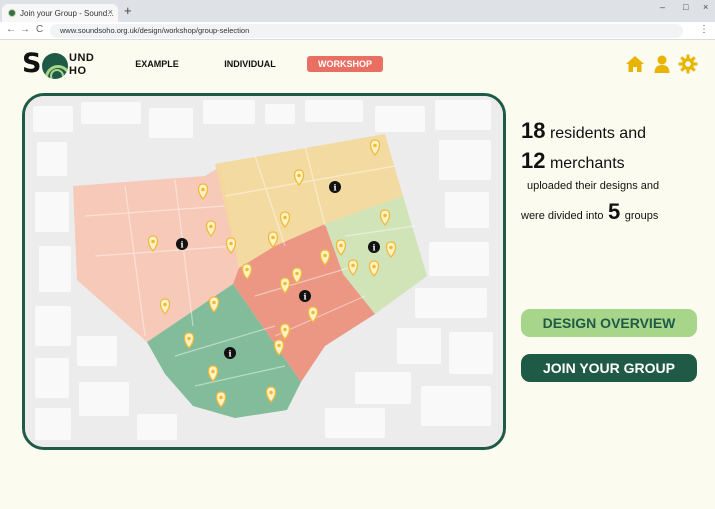 This screenshot has width=715, height=509. Describe the element at coordinates (39, 29) in the screenshot. I see `reload-button: C` at that location.